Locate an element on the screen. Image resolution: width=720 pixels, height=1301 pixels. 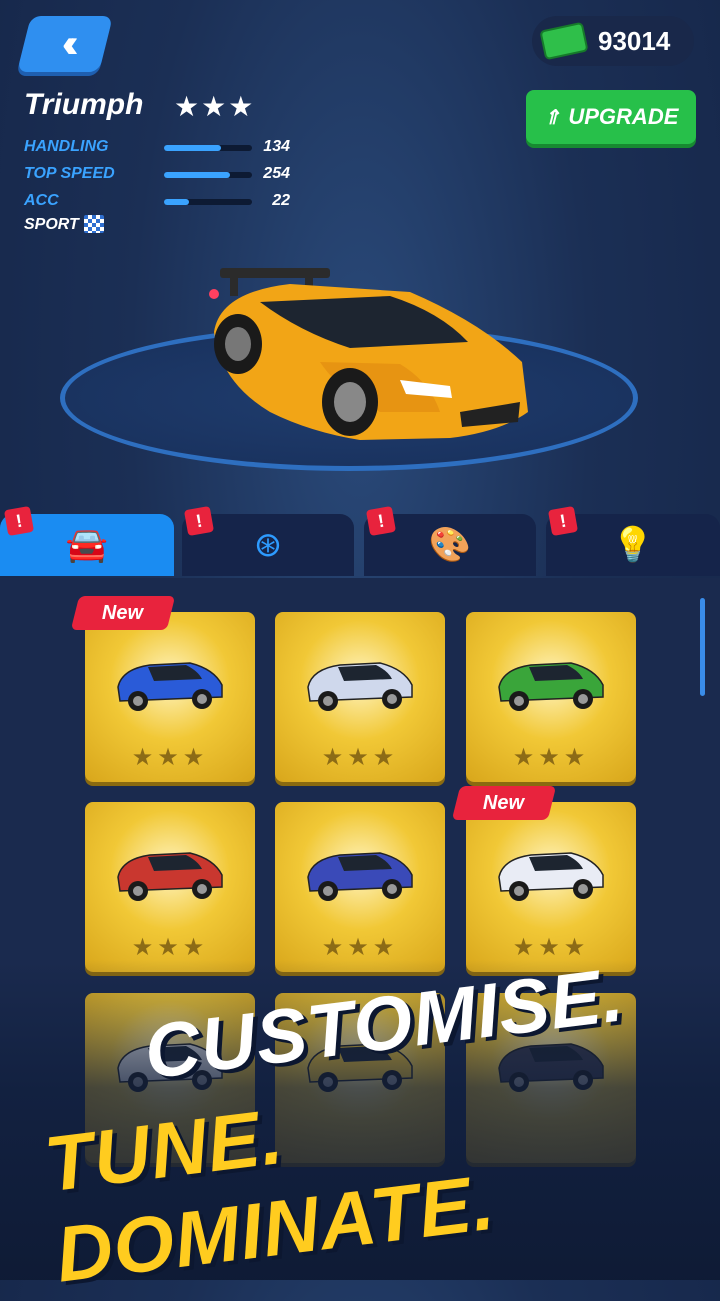
car-card-blue-muscle-car: ★★★ is located at coordinates (170, 697).